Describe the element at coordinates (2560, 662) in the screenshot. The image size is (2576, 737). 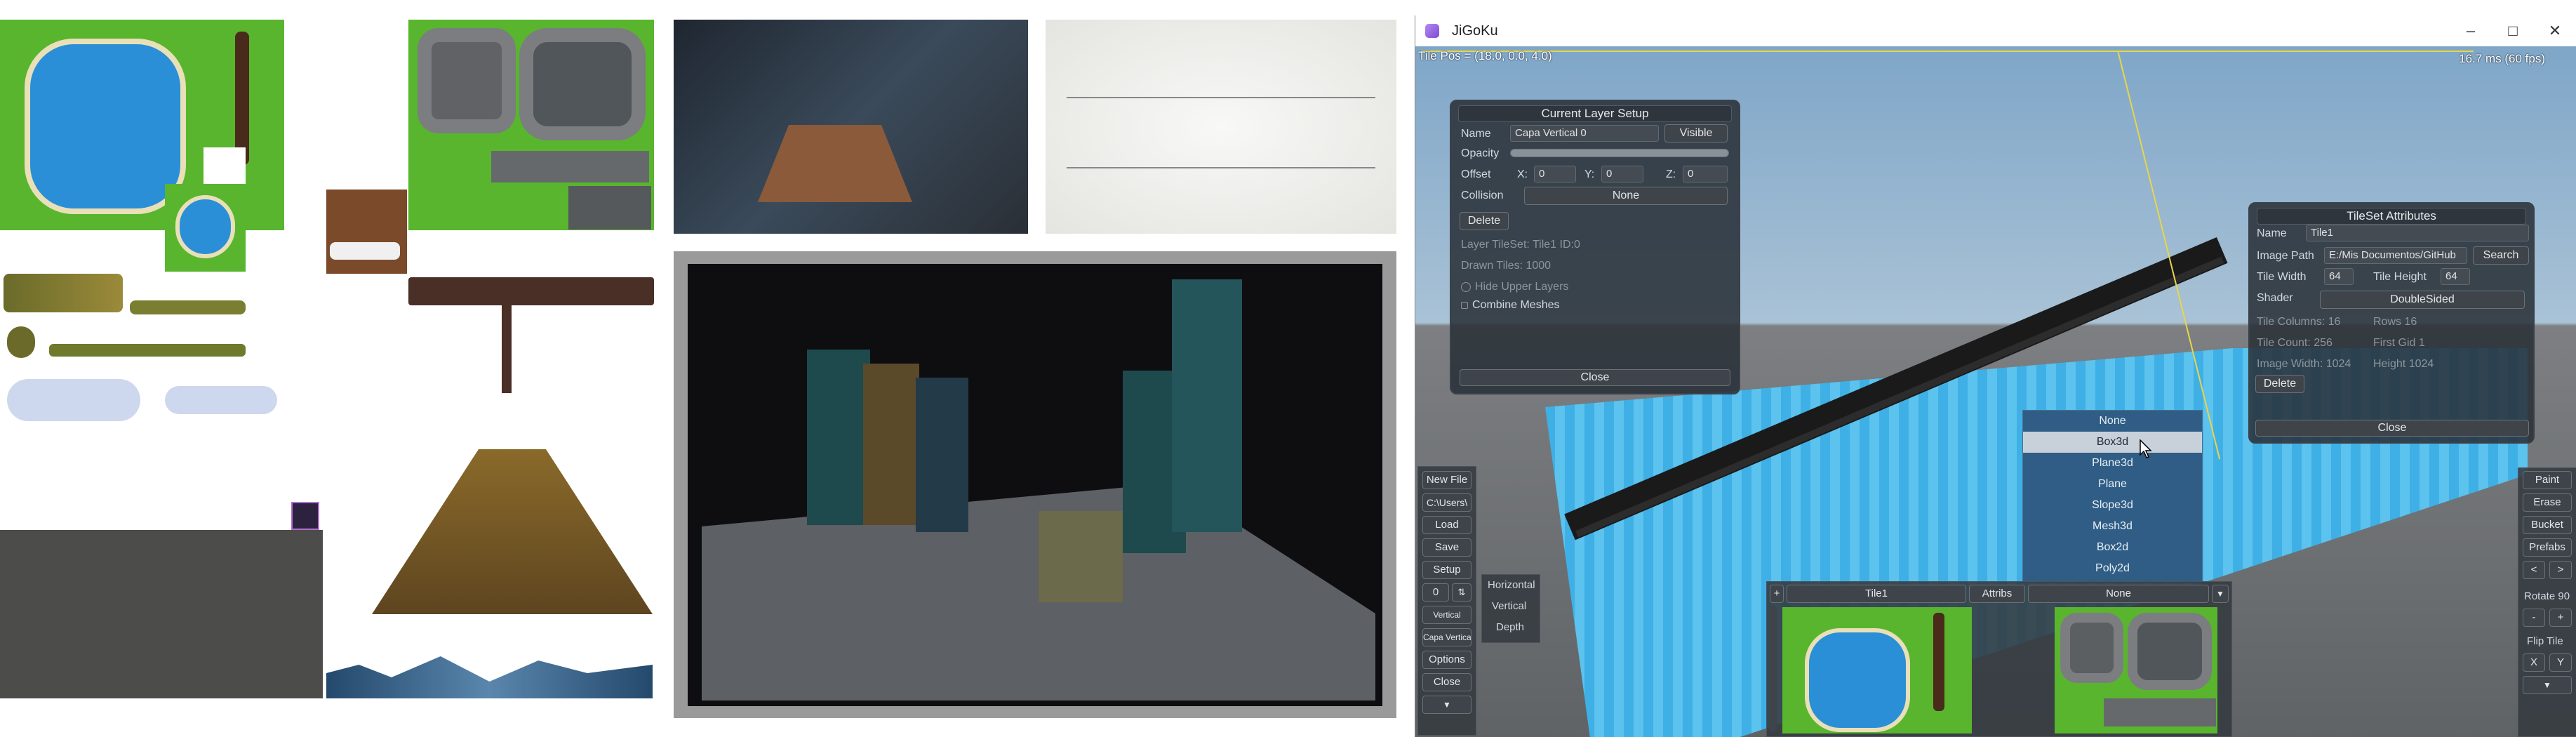
I see `flip-y-button: Y` at that location.